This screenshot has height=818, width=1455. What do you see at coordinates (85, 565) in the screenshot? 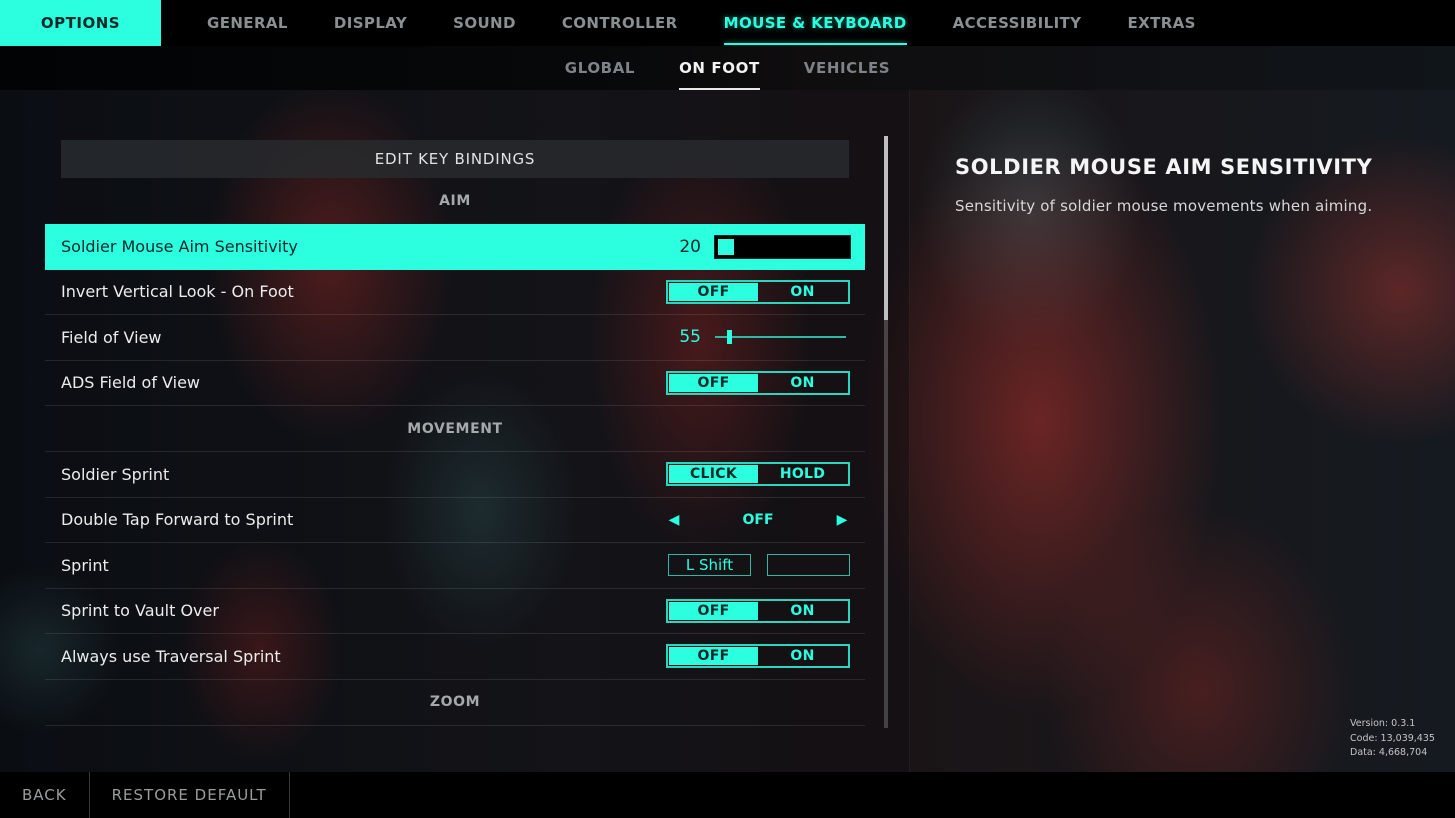
I see `setting-label: Sprint` at bounding box center [85, 565].